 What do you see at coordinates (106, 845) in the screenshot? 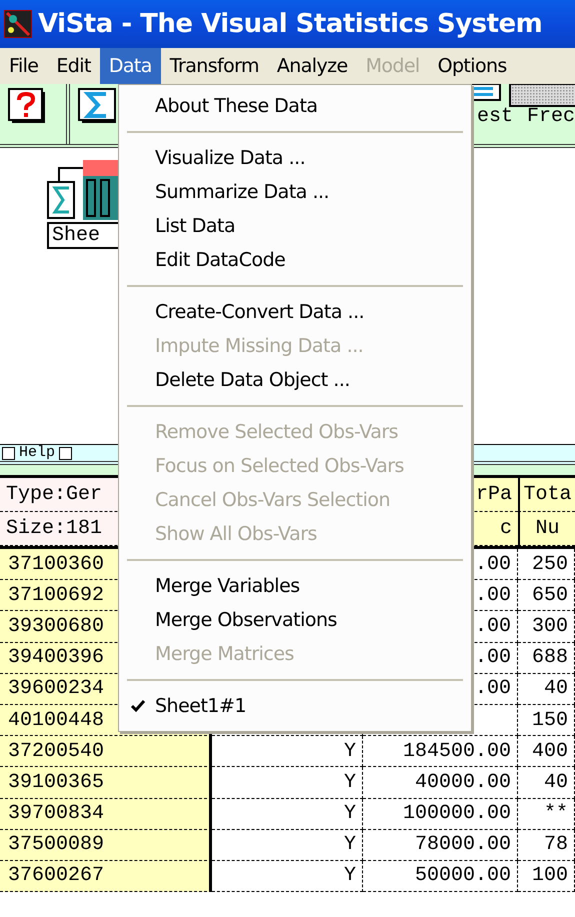
I see `table-cell: 37500089` at bounding box center [106, 845].